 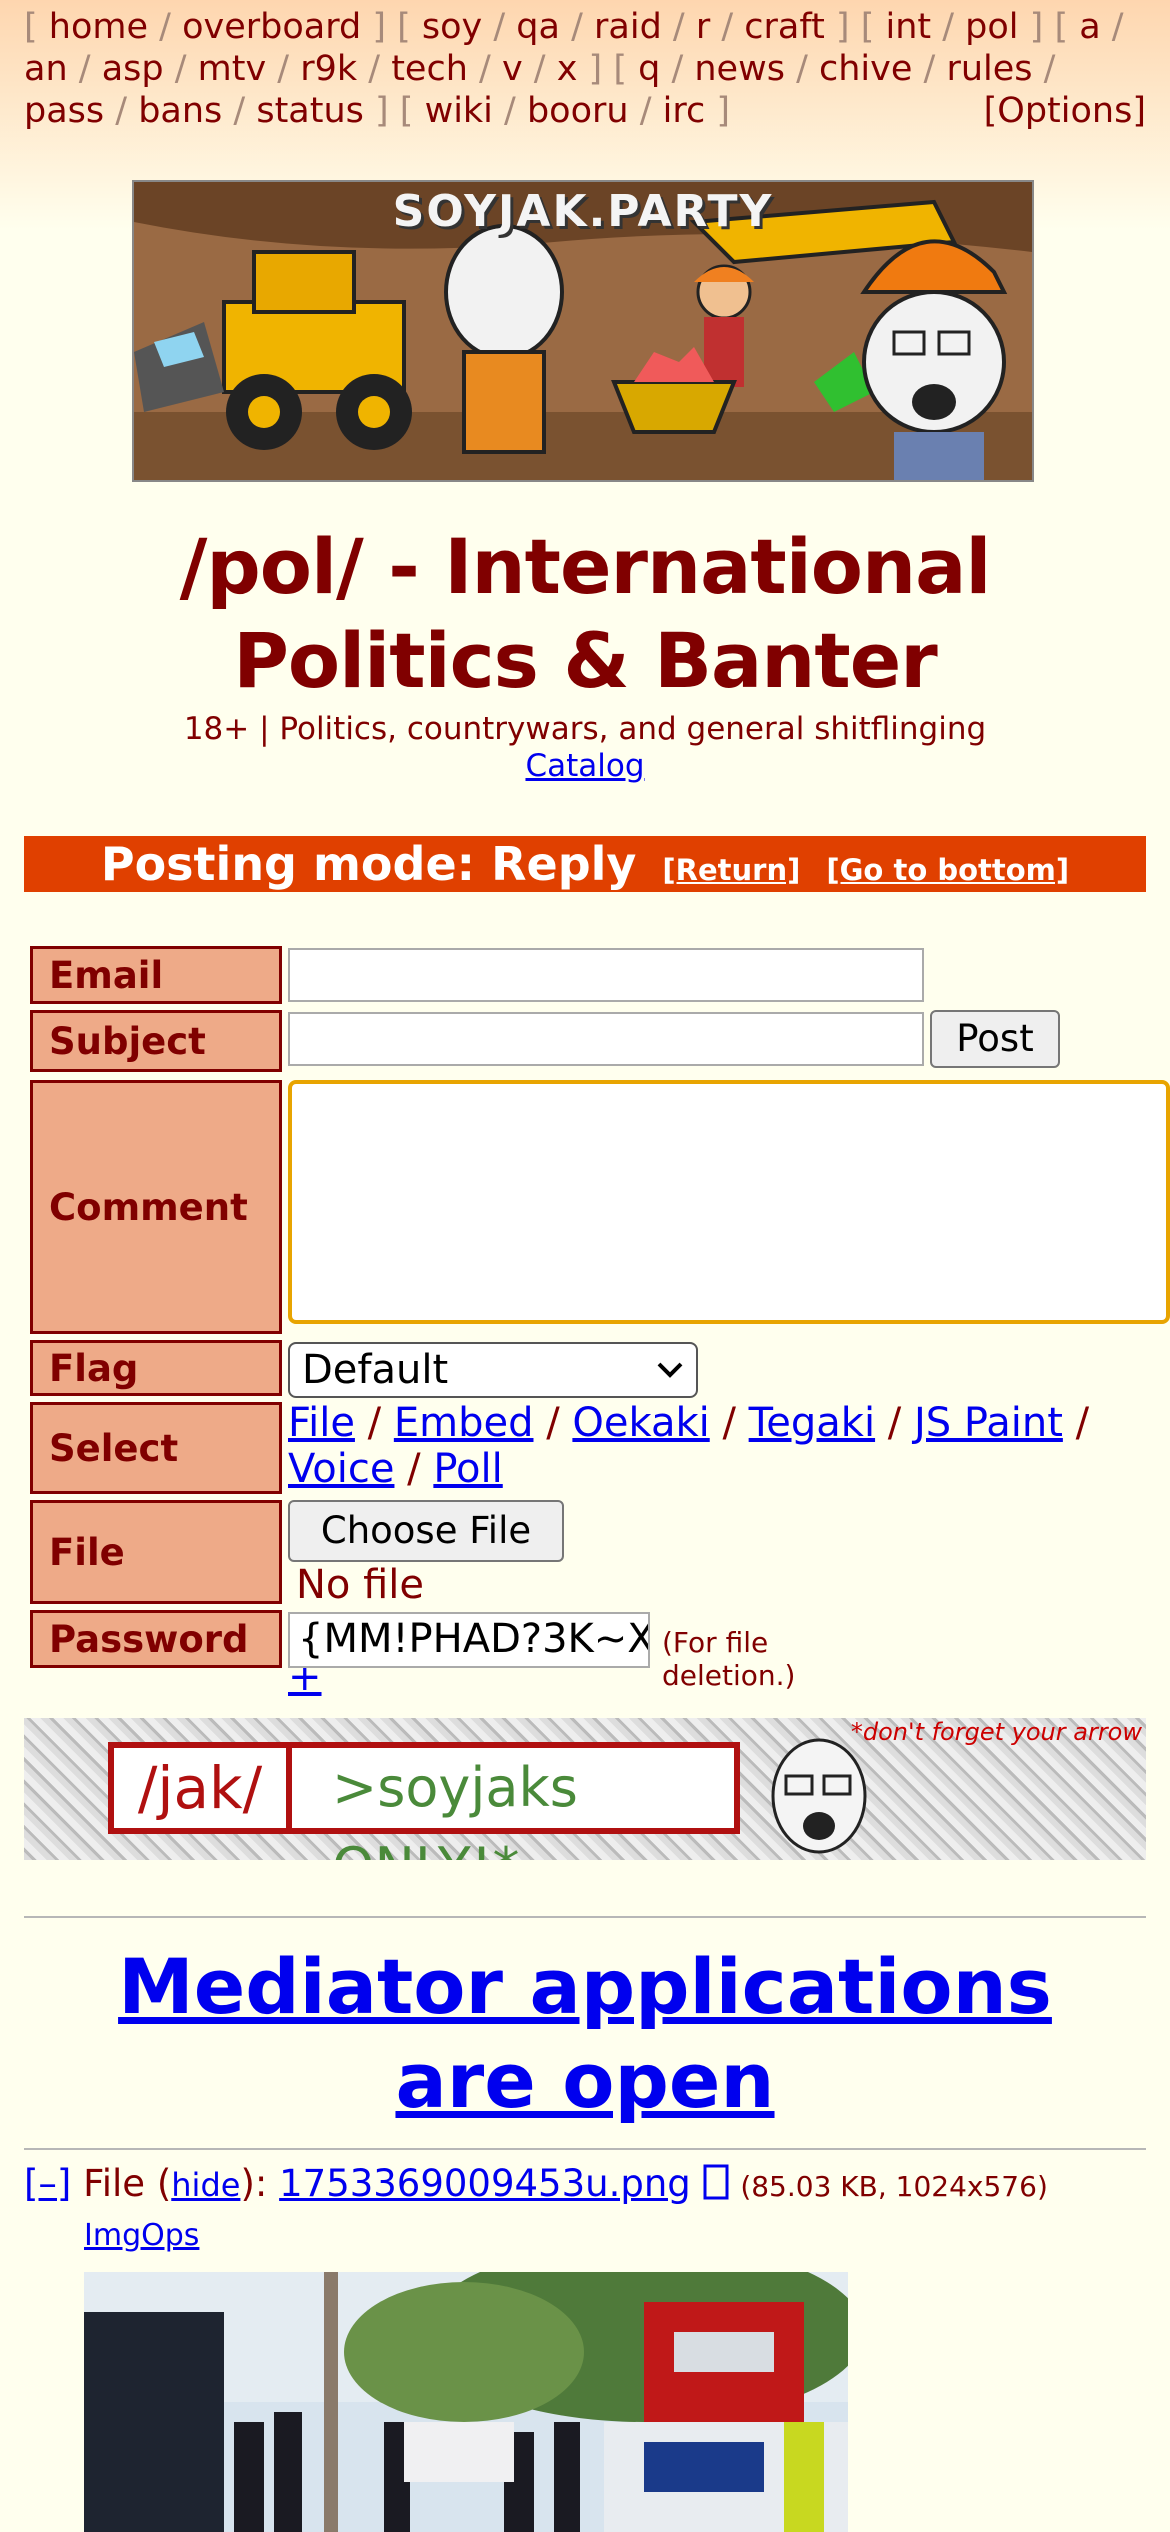 I want to click on nav-link-pass: pass, so click(x=64, y=111).